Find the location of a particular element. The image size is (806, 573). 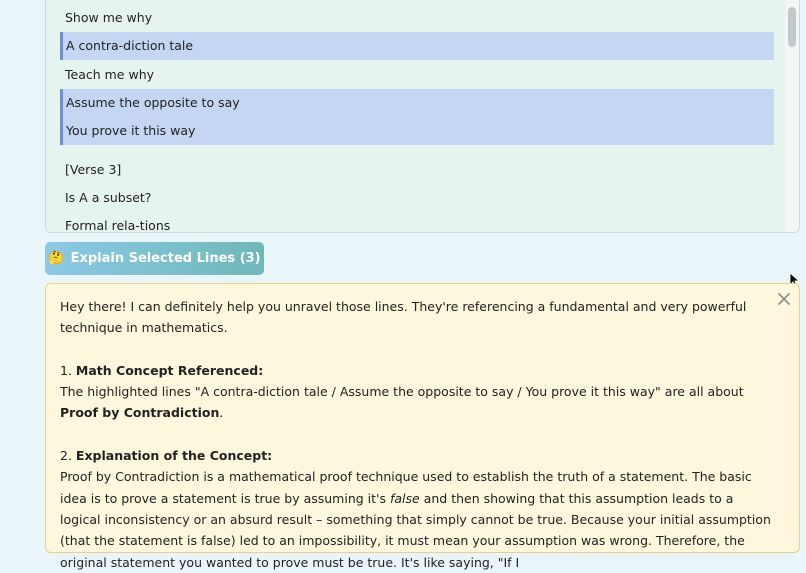

explain-button-label: Explain Selected Lines (3) is located at coordinates (165, 258).